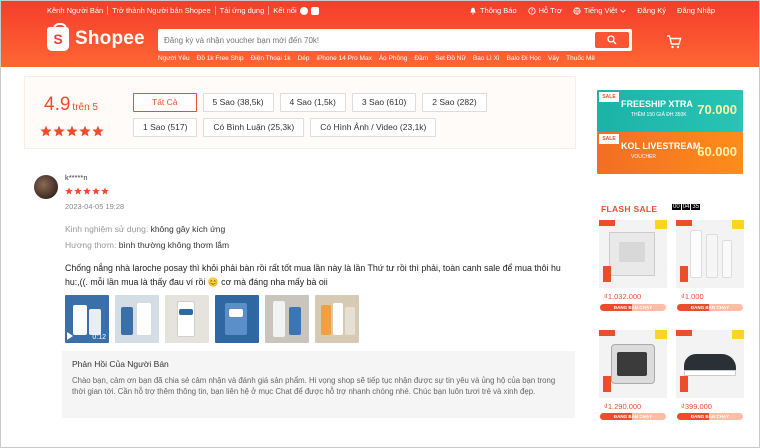  What do you see at coordinates (99, 337) in the screenshot?
I see `video-duration: 0:12` at bounding box center [99, 337].